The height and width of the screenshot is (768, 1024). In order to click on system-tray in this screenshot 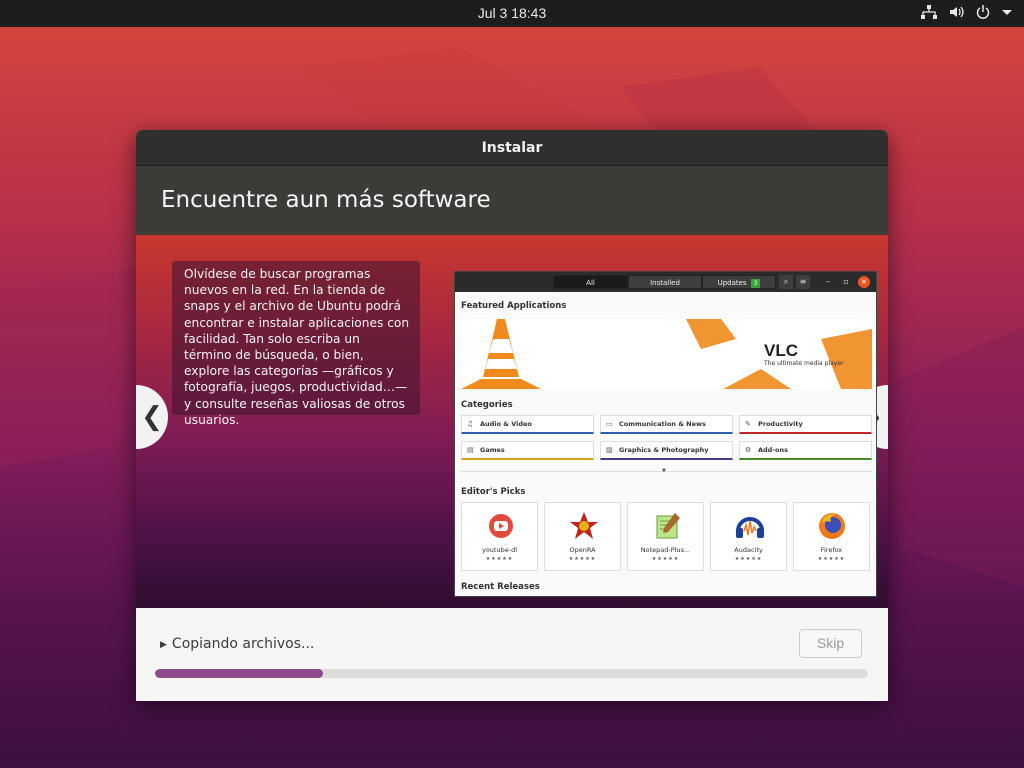, I will do `click(966, 12)`.